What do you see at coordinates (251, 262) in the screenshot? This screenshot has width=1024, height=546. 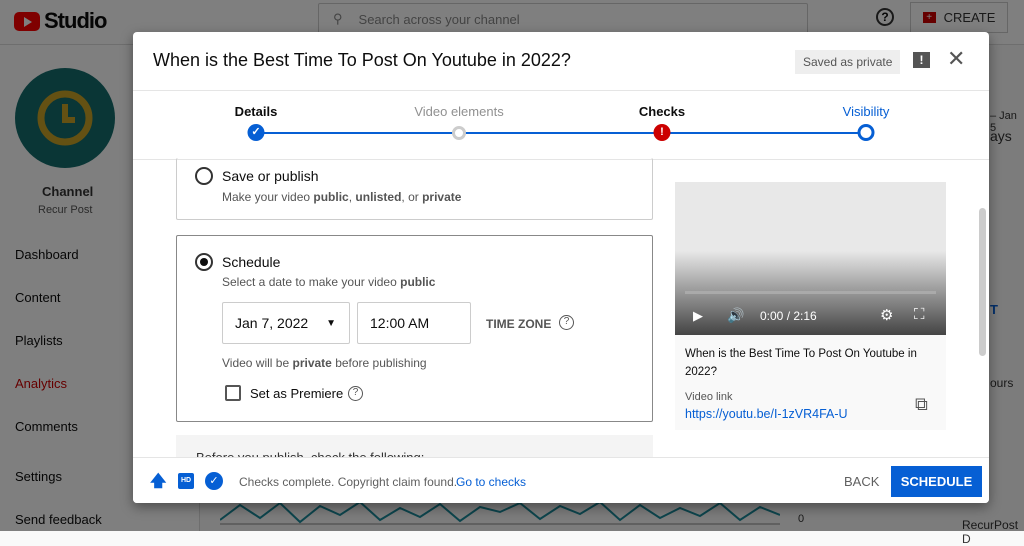 I see `schedule-title: Schedule` at bounding box center [251, 262].